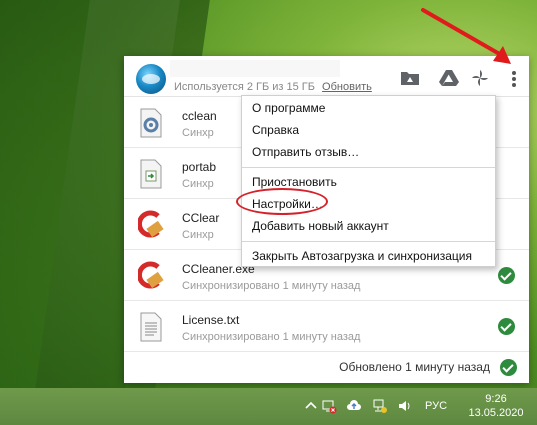 This screenshot has width=537, height=425. What do you see at coordinates (368, 226) in the screenshot?
I see `menu-item-add-account: Добавить новый аккаунт` at bounding box center [368, 226].